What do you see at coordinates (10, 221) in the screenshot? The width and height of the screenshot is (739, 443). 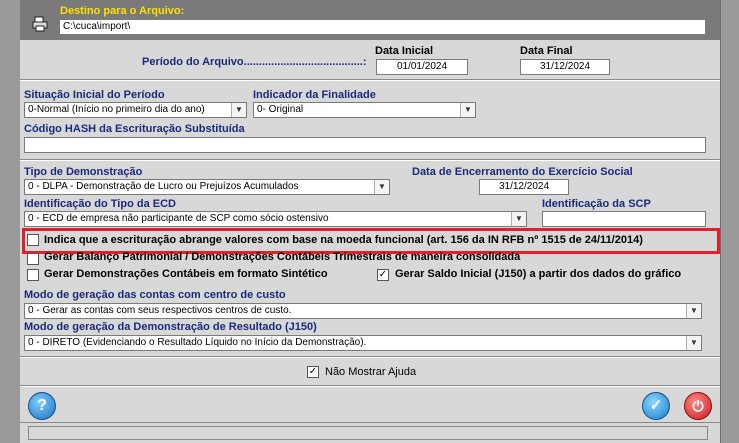 I see `left-border` at bounding box center [10, 221].